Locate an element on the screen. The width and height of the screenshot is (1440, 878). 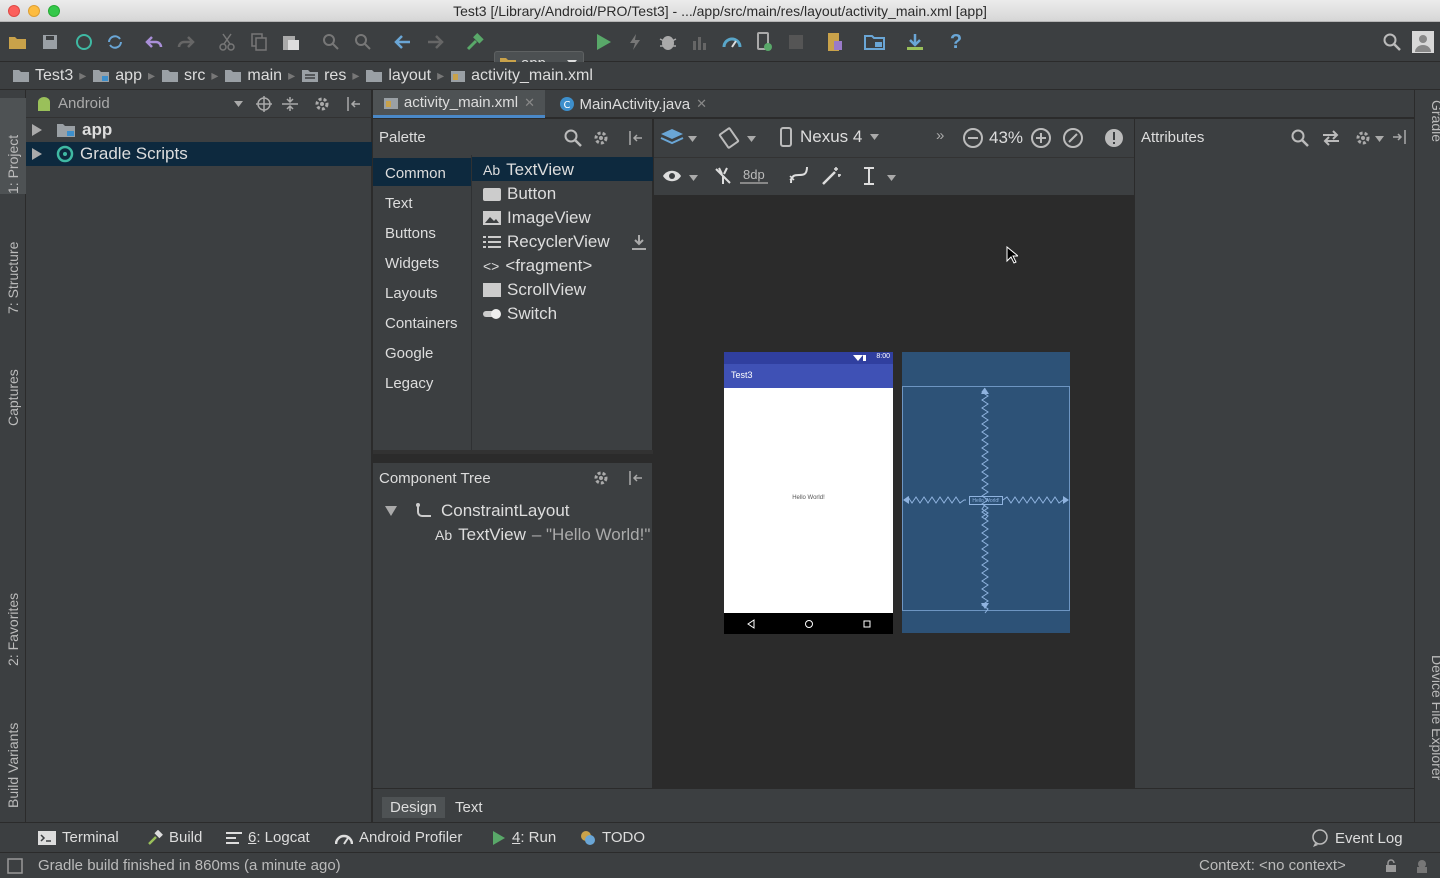
blueprint-preview: Hello World! is located at coordinates (986, 492).